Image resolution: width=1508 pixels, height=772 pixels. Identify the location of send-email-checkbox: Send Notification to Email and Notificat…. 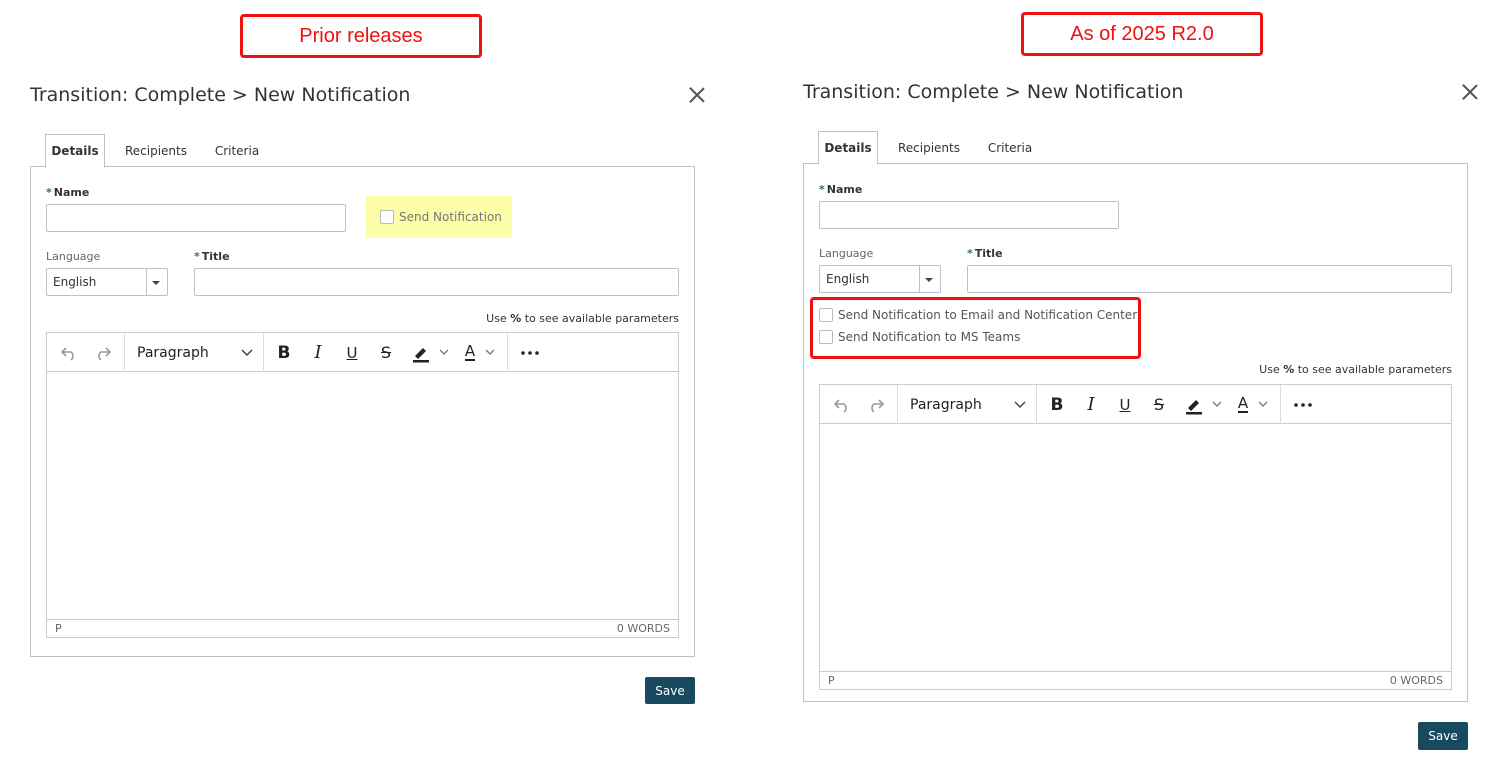
(978, 315).